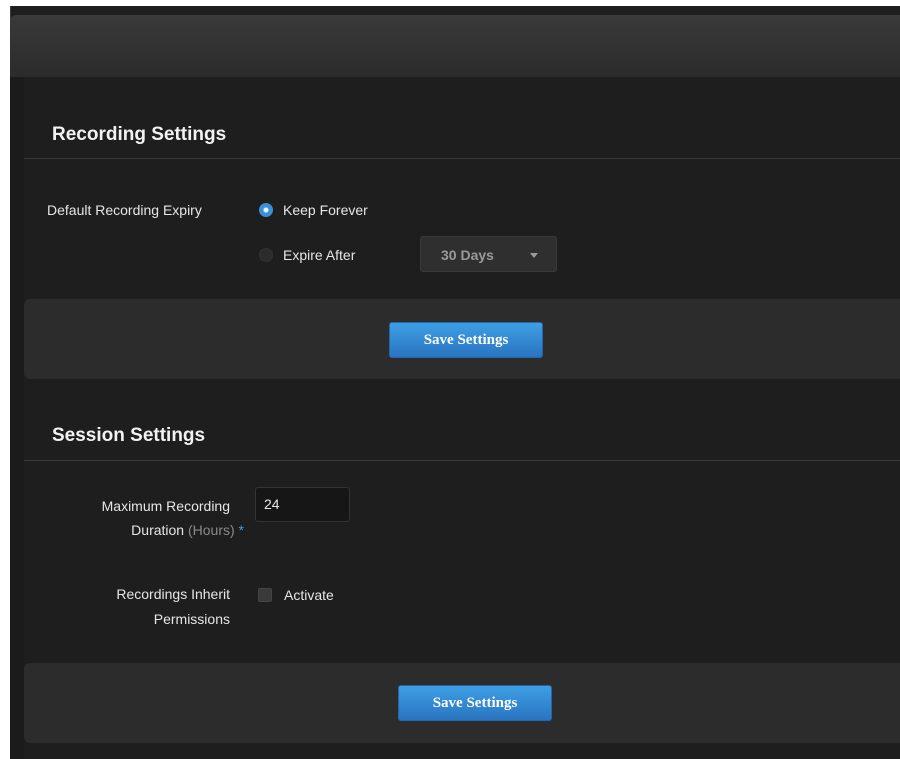 The image size is (900, 759). I want to click on default-expiry-label: Default Recording Expiry, so click(124, 210).